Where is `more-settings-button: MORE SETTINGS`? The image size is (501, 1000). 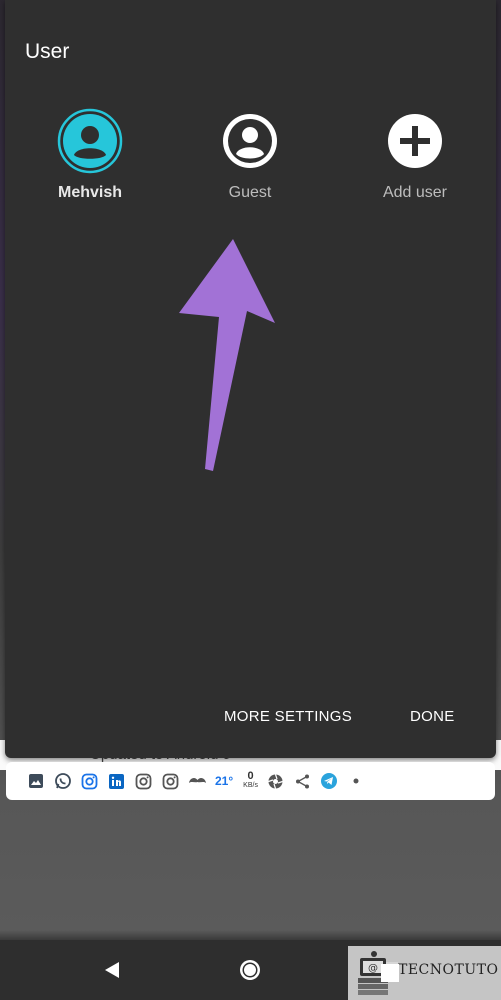 more-settings-button: MORE SETTINGS is located at coordinates (288, 716).